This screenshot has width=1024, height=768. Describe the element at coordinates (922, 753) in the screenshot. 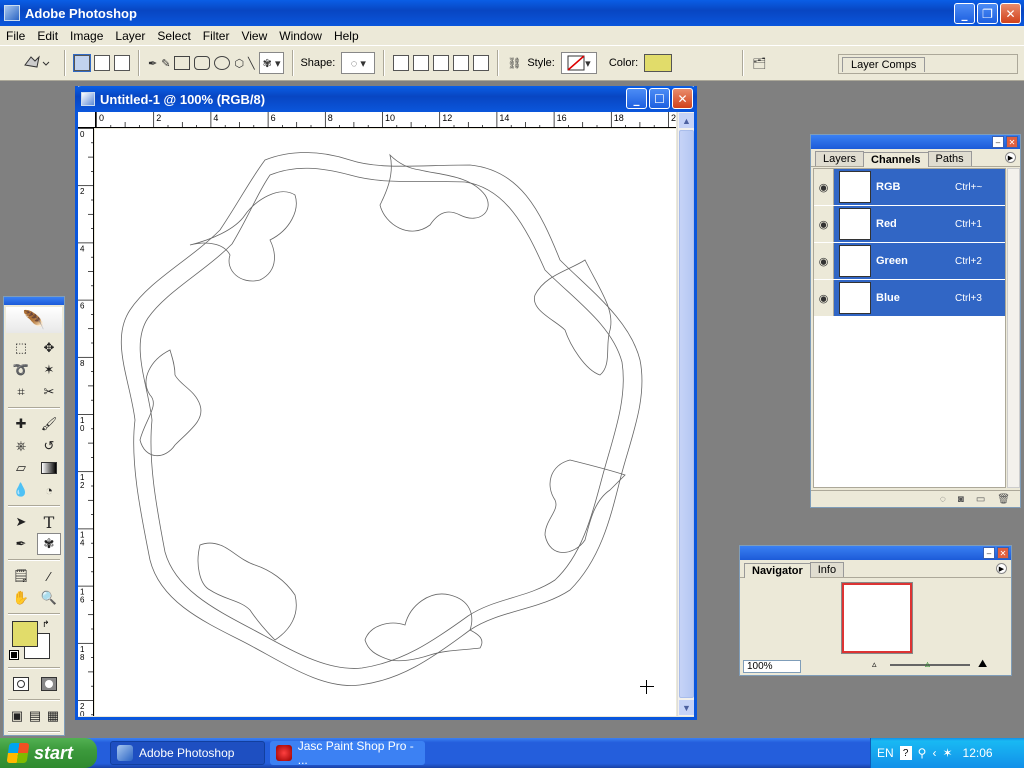

I see `network-icon: ⚲` at that location.